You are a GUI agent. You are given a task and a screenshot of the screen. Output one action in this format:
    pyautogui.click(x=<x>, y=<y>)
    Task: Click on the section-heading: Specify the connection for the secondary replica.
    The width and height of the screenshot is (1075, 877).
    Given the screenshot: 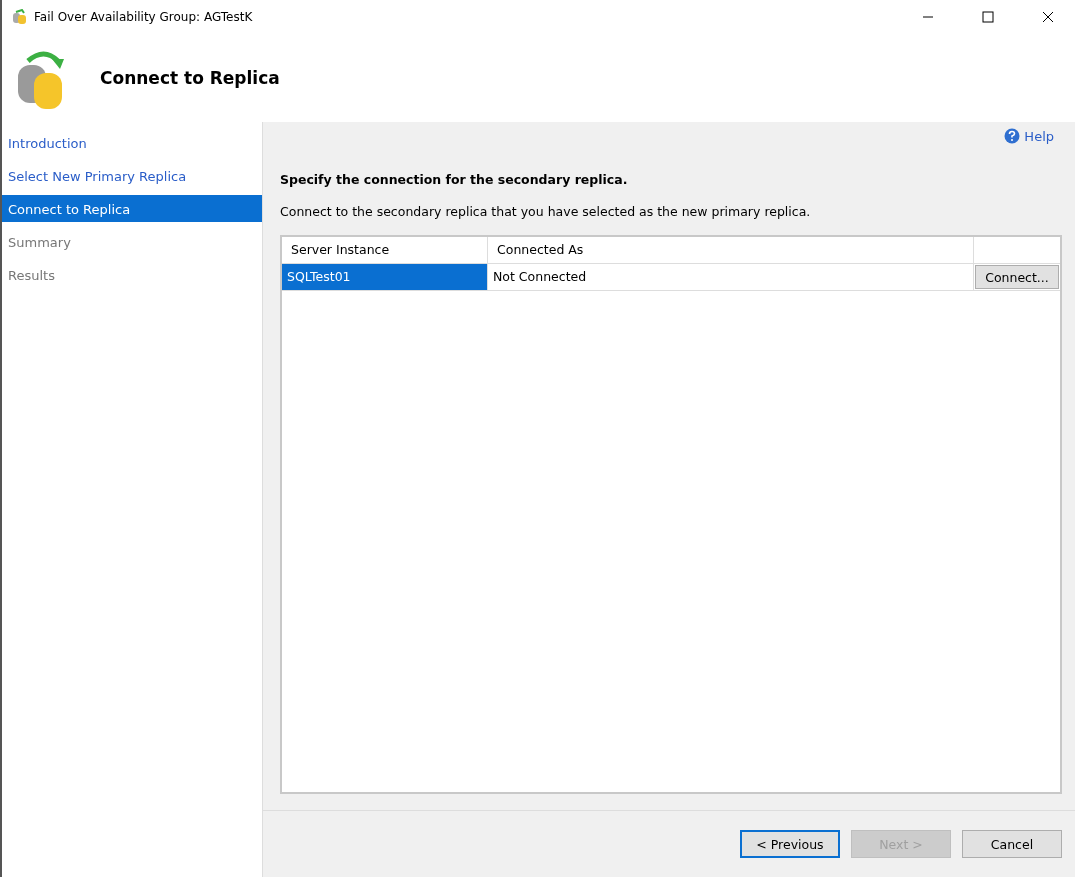 What is the action you would take?
    pyautogui.click(x=454, y=179)
    